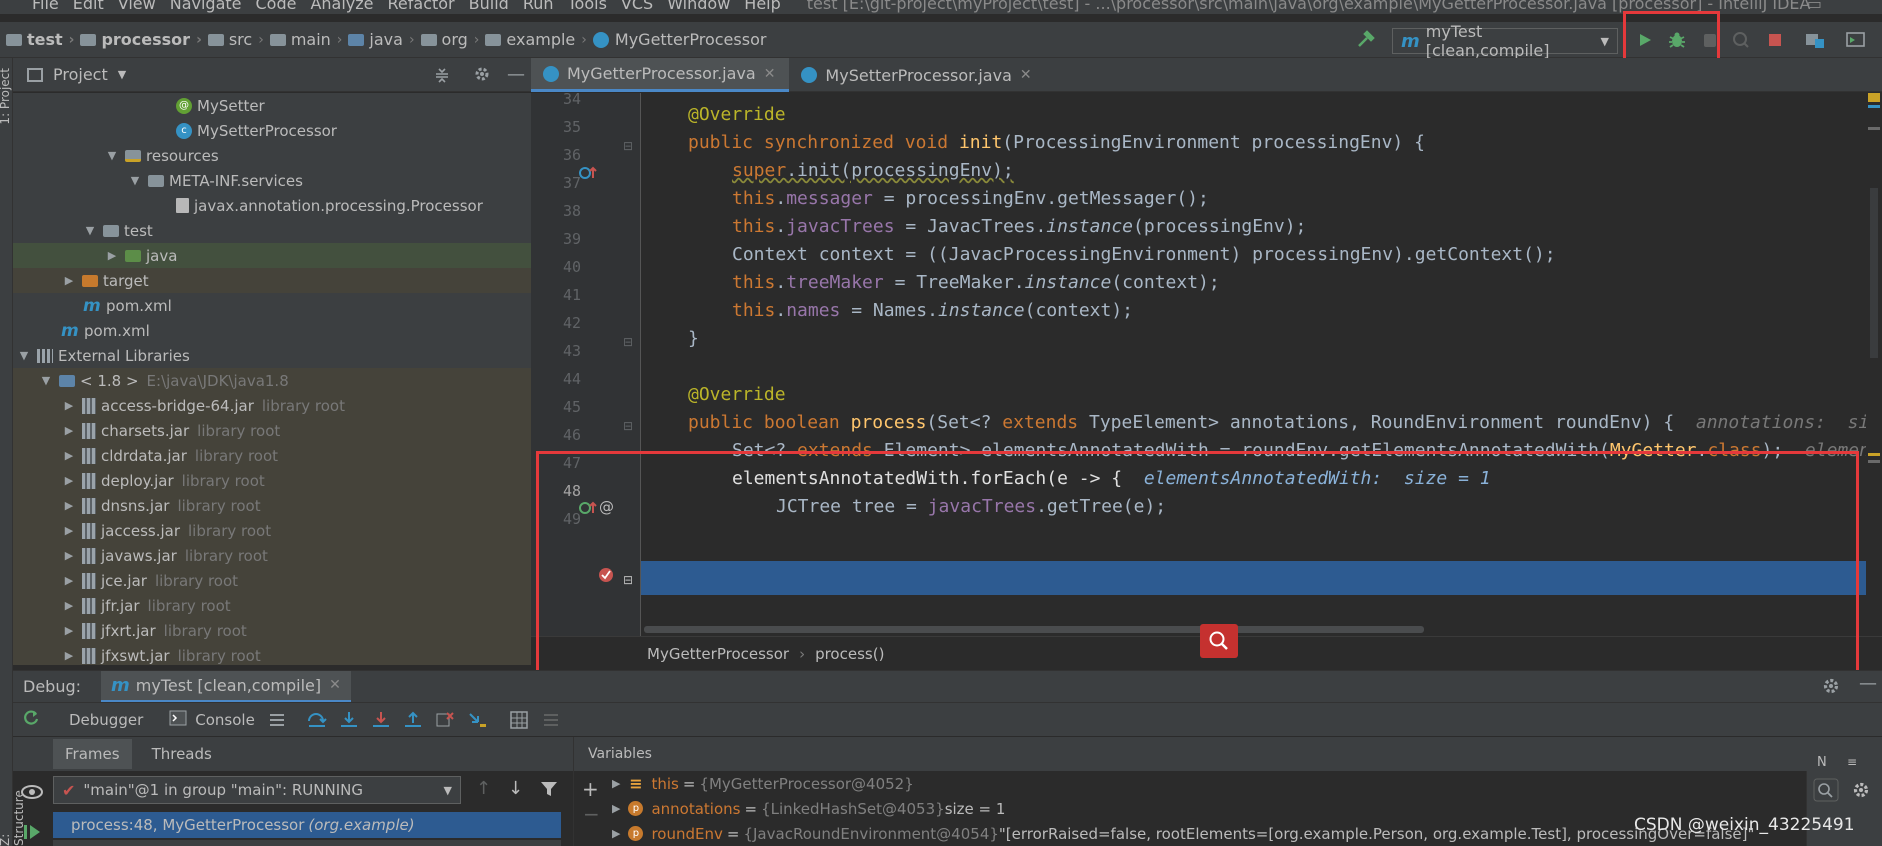 The height and width of the screenshot is (846, 1882). Describe the element at coordinates (1815, 40) in the screenshot. I see `project-structure-icon` at that location.